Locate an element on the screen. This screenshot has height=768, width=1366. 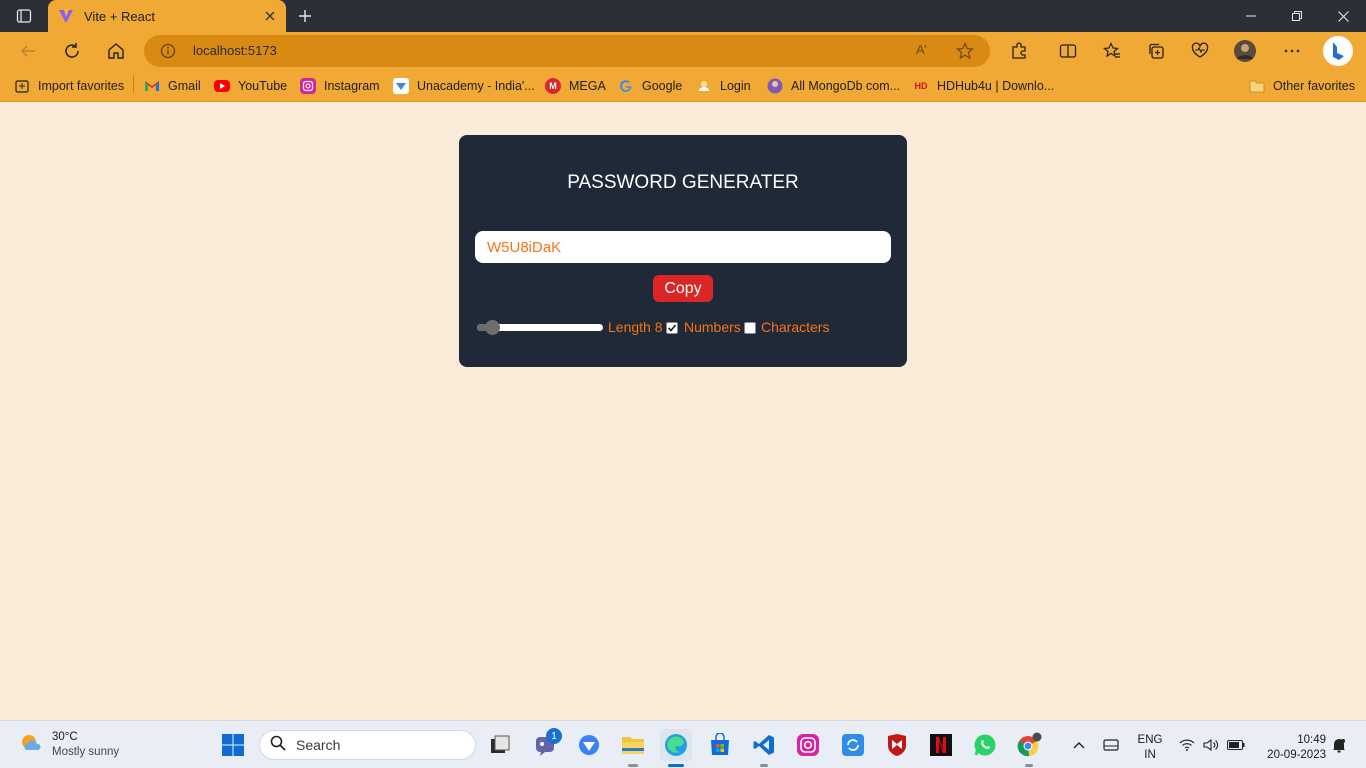
length-label: Length 8 is located at coordinates (635, 327).